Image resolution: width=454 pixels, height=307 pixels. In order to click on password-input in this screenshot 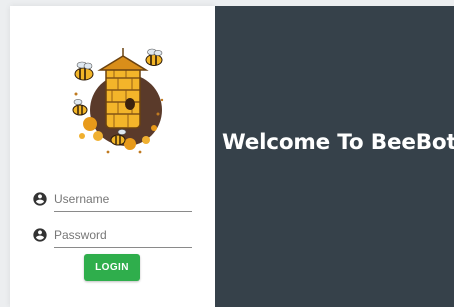, I will do `click(123, 235)`.